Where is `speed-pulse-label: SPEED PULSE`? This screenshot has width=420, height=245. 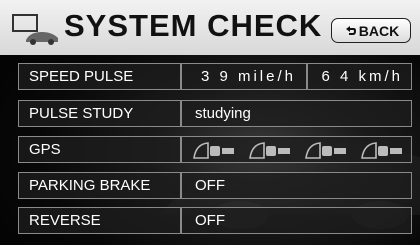
speed-pulse-label: SPEED PULSE is located at coordinates (99, 76).